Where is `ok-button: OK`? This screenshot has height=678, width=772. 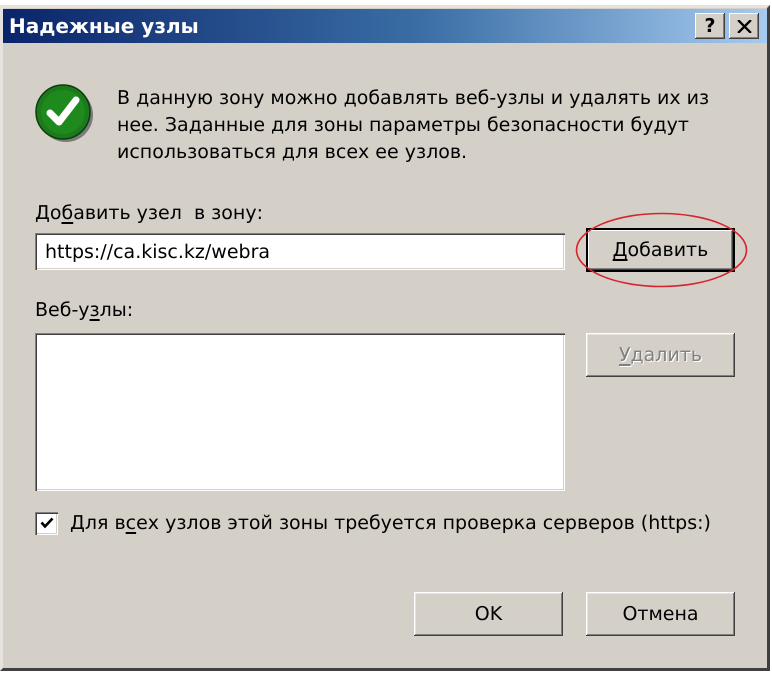 ok-button: OK is located at coordinates (488, 614).